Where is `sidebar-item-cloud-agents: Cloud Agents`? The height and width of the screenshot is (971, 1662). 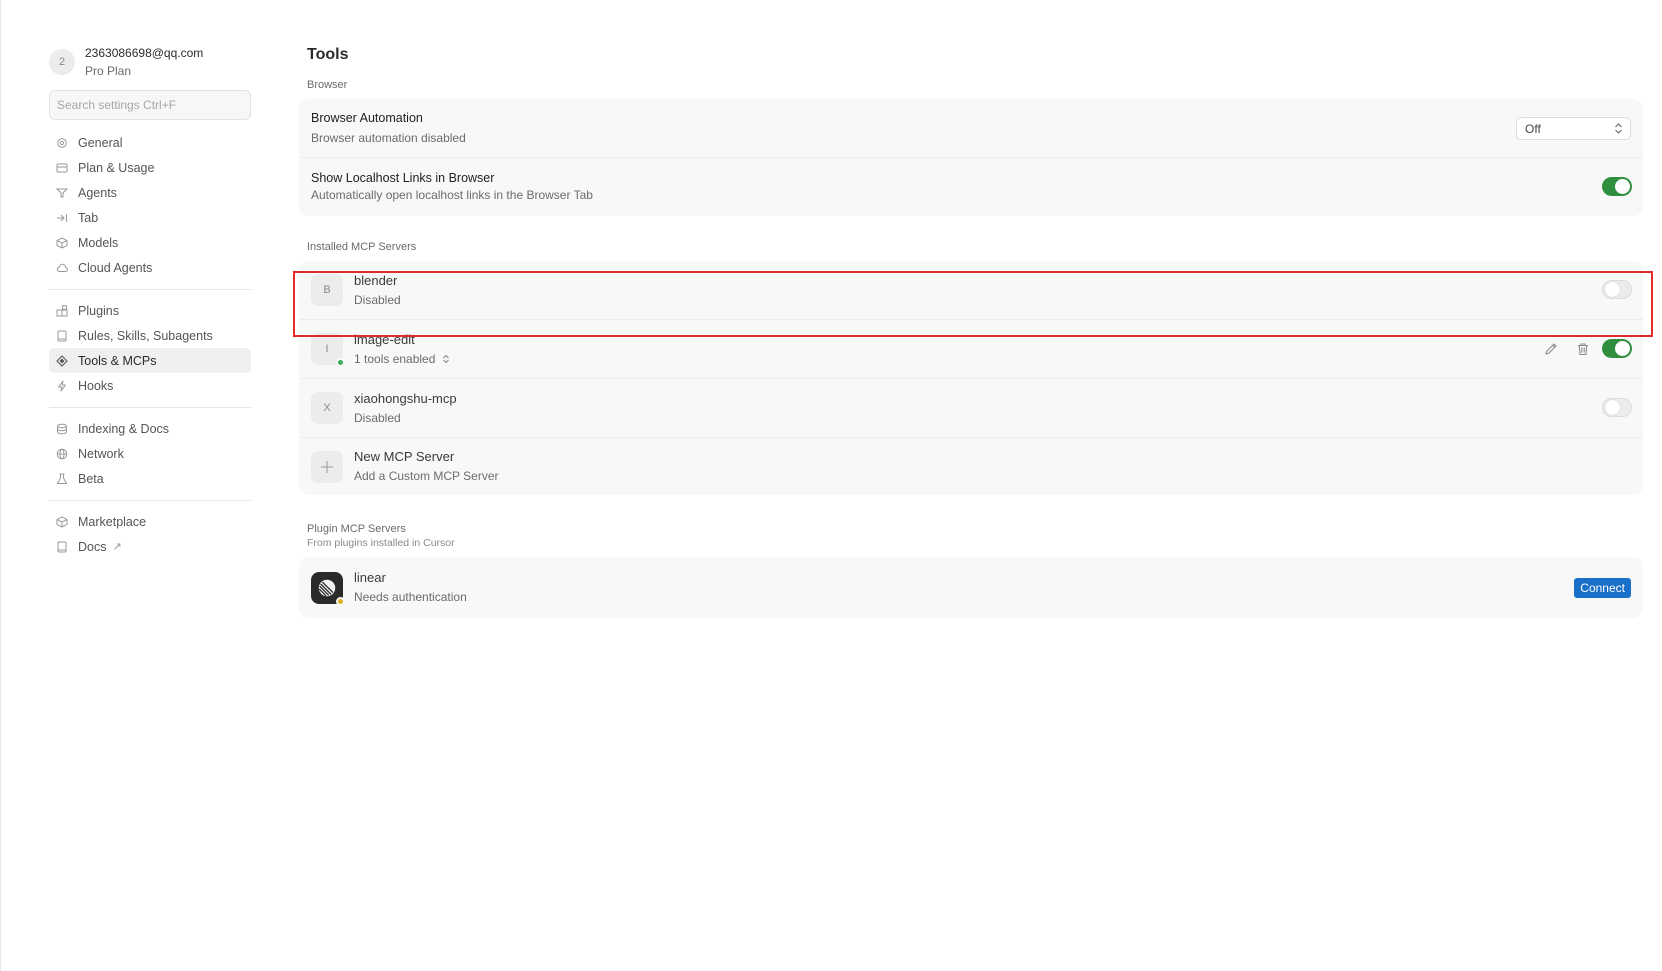 sidebar-item-cloud-agents: Cloud Agents is located at coordinates (150, 267).